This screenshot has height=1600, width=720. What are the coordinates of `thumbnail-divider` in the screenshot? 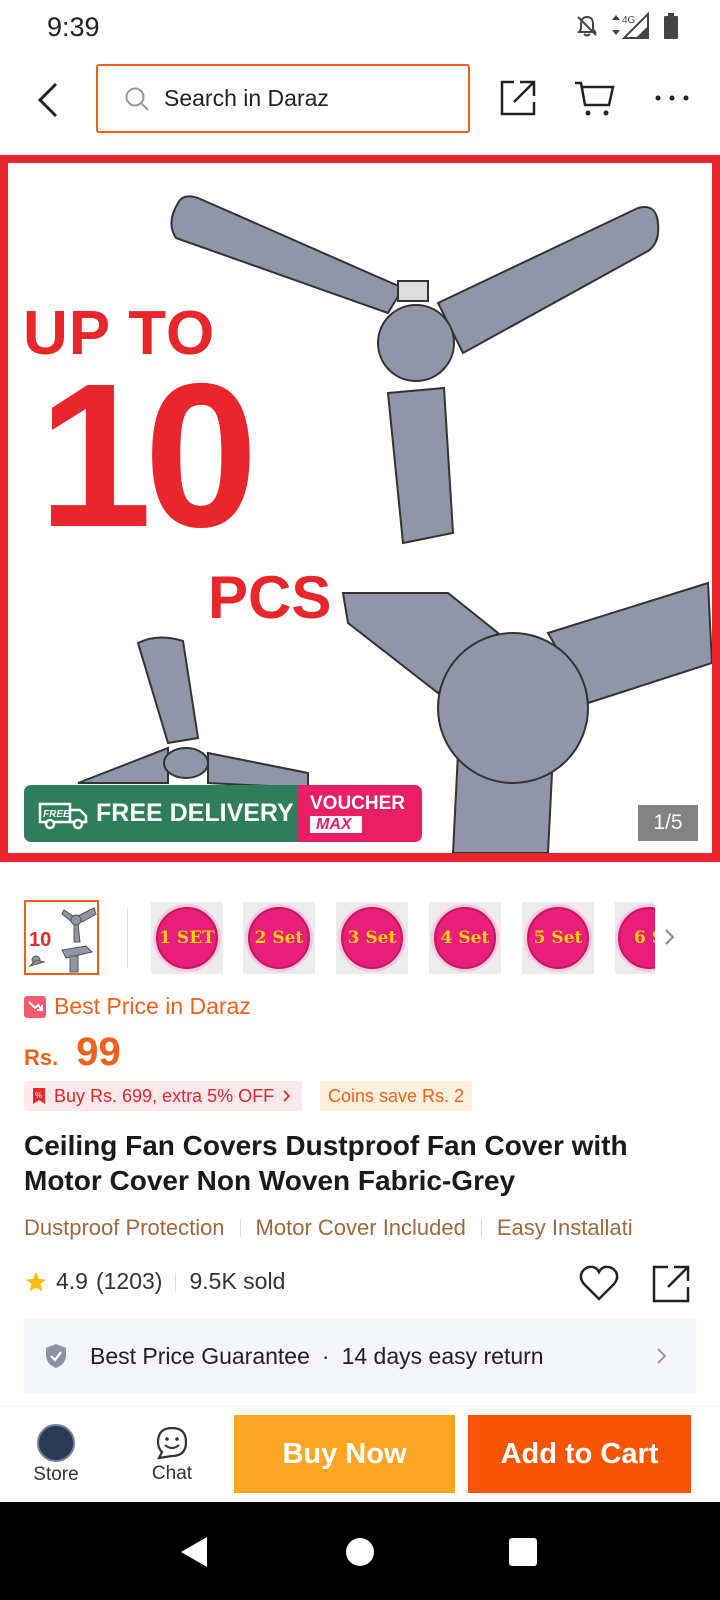 It's located at (127, 938).